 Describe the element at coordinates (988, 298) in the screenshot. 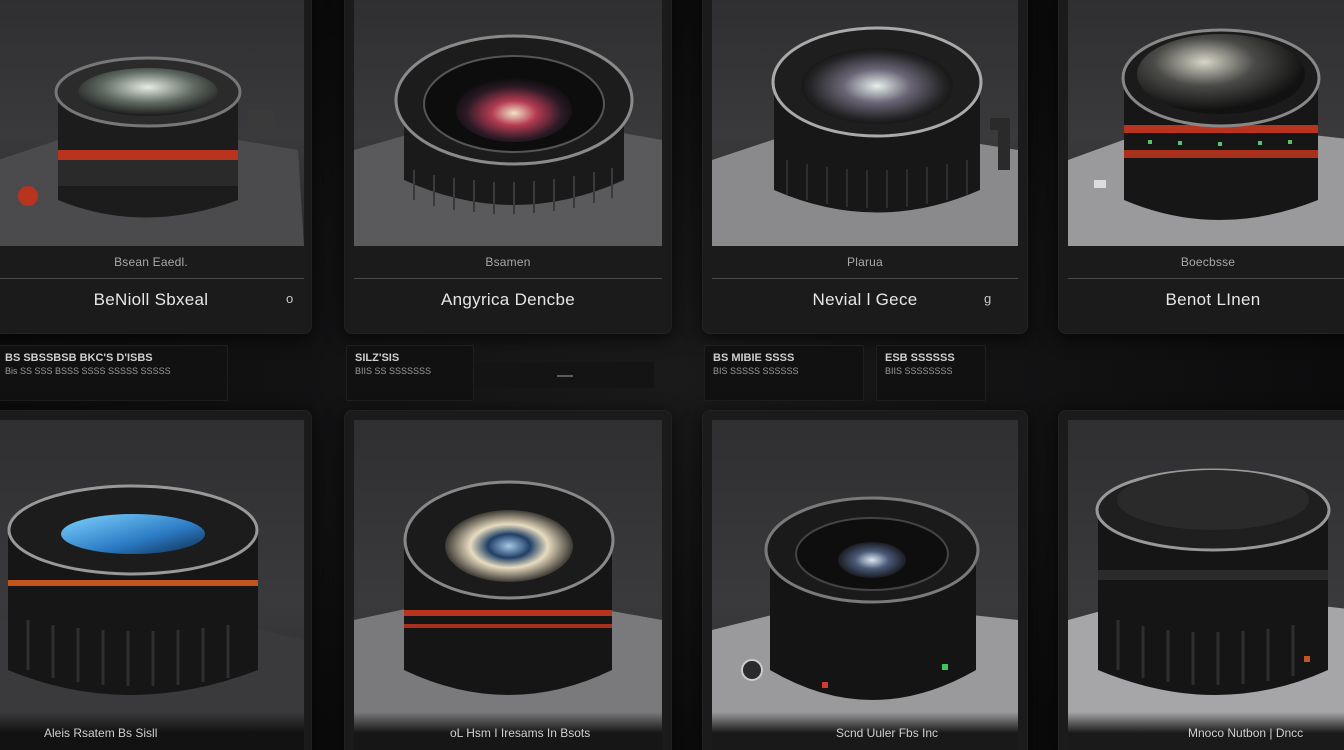

I see `lens-mark: g` at that location.